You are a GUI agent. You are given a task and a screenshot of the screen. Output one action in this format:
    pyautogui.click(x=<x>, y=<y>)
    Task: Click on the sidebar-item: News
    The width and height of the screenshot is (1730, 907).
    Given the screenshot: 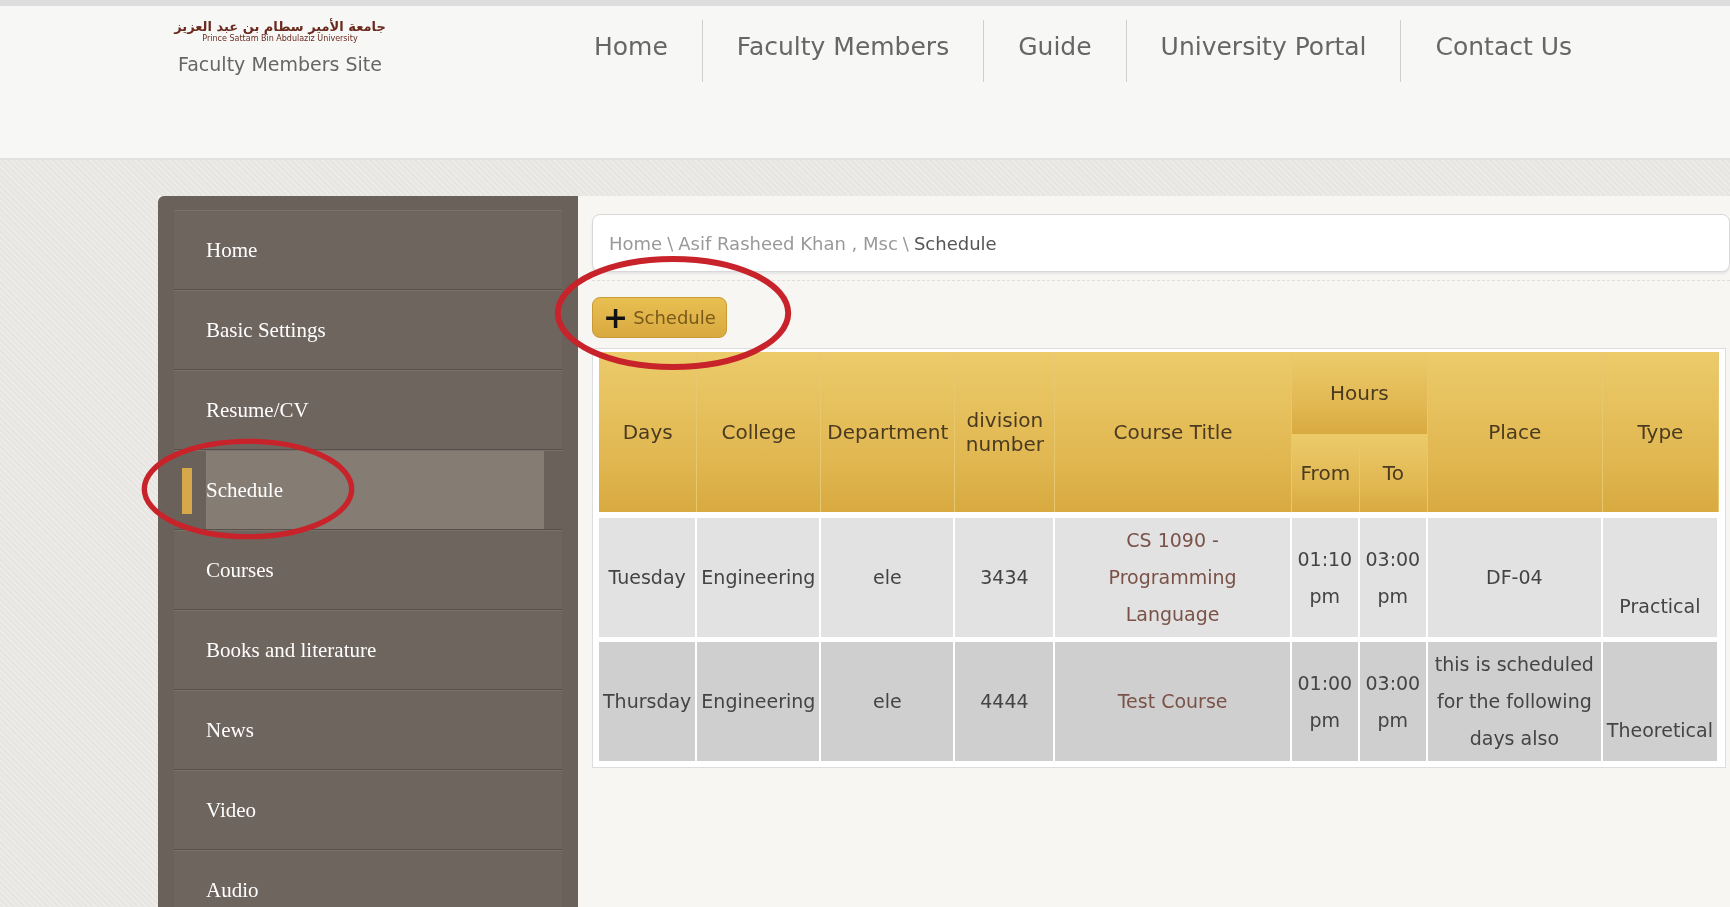 What is the action you would take?
    pyautogui.click(x=368, y=730)
    